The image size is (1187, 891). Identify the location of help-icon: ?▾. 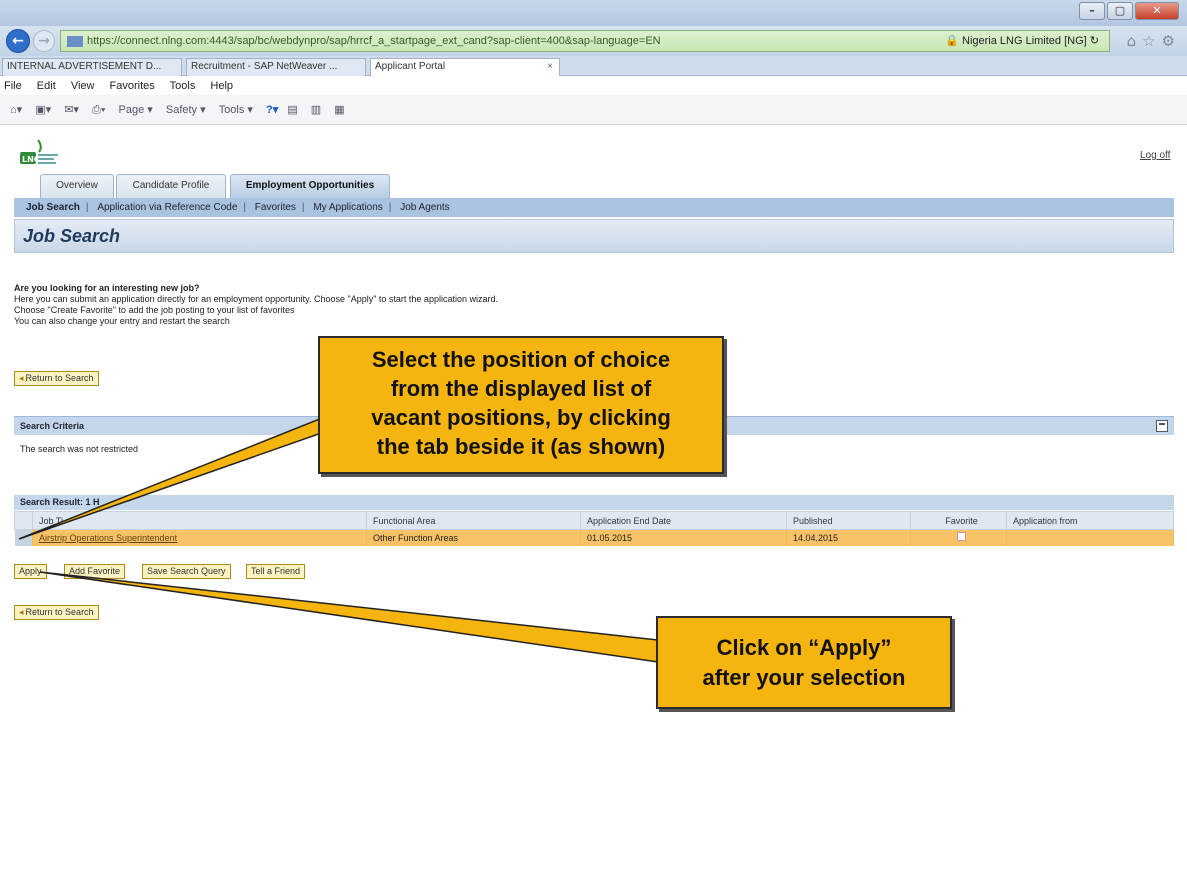
(272, 110).